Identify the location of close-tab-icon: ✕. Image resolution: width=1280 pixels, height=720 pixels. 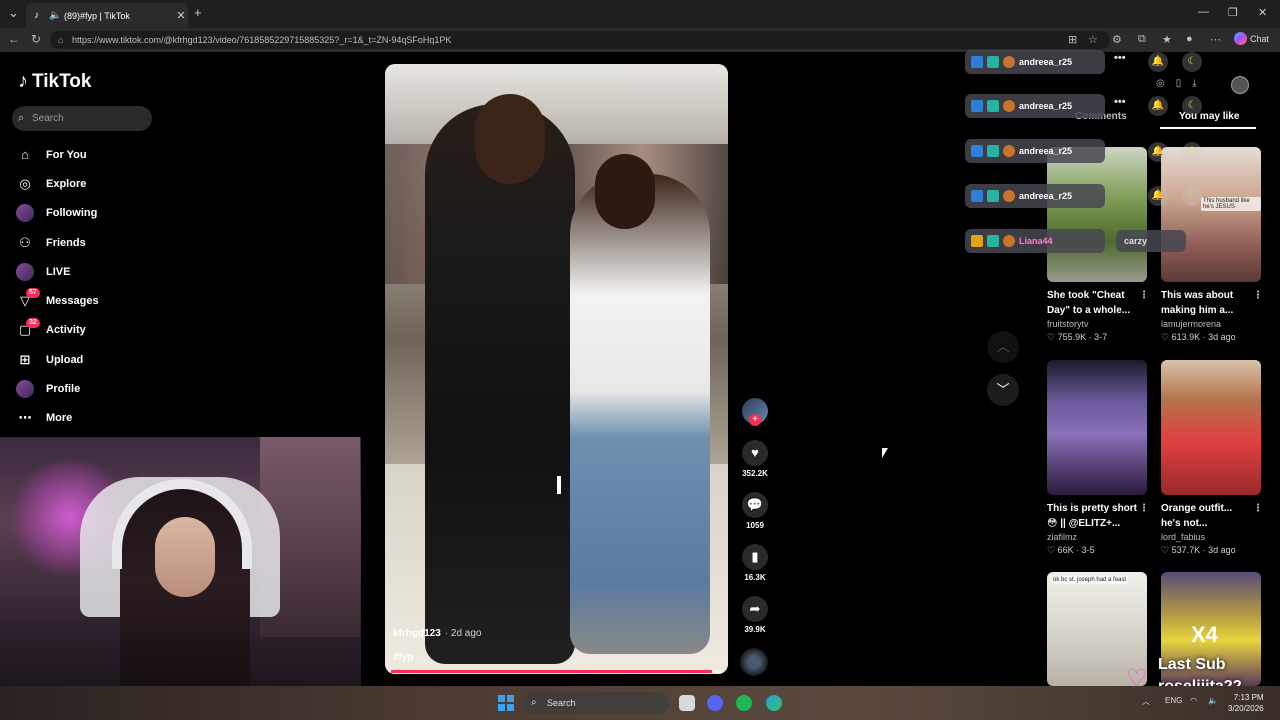
(181, 15).